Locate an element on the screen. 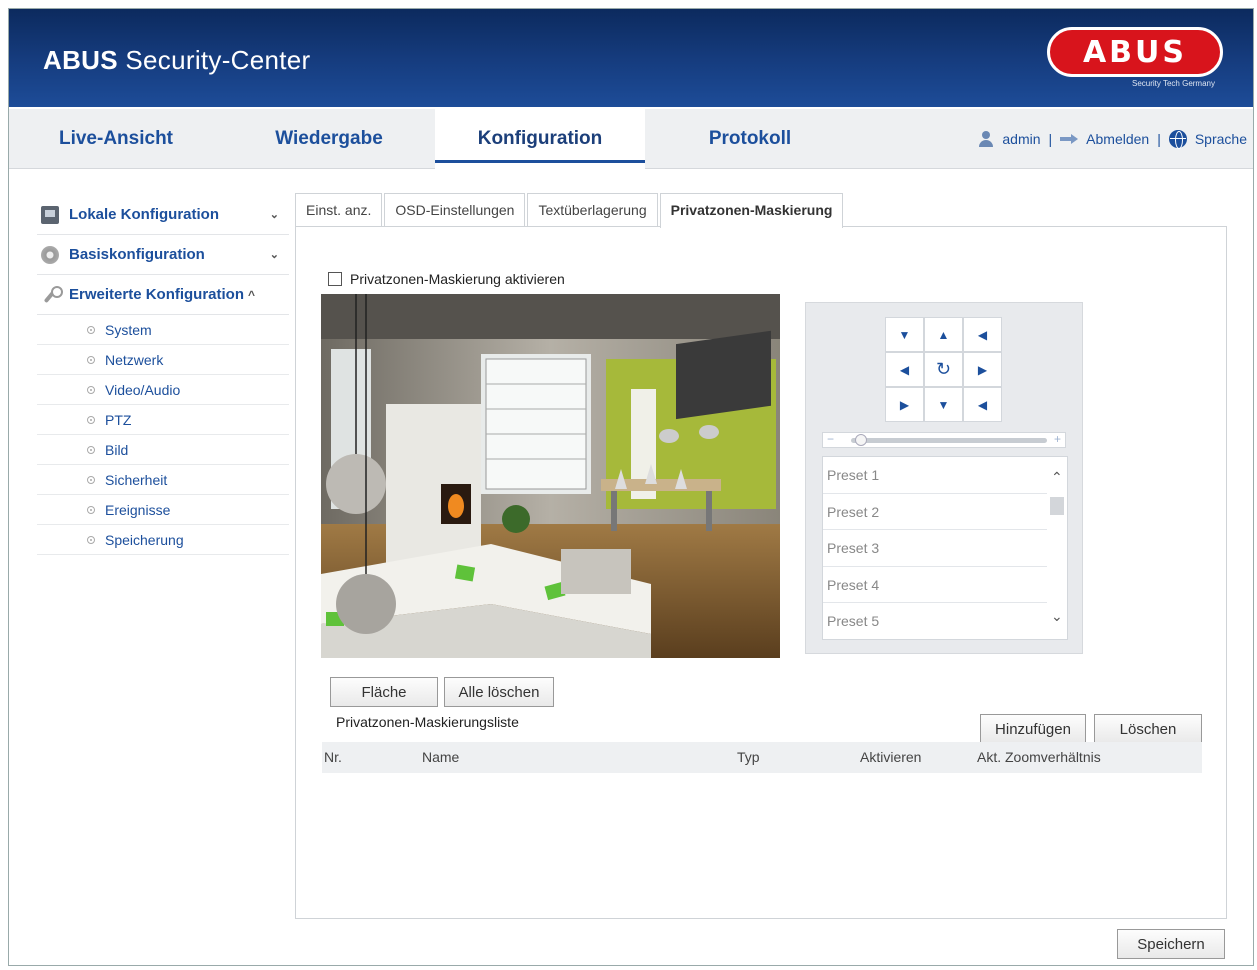  user-icon is located at coordinates (986, 139).